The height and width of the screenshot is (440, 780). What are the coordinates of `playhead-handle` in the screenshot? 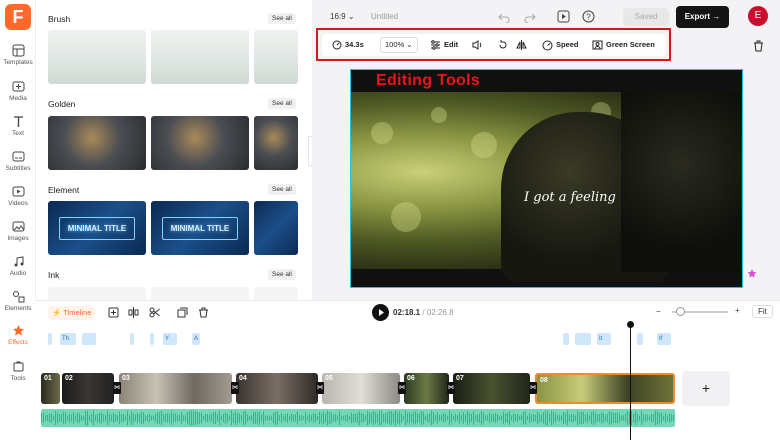 It's located at (630, 324).